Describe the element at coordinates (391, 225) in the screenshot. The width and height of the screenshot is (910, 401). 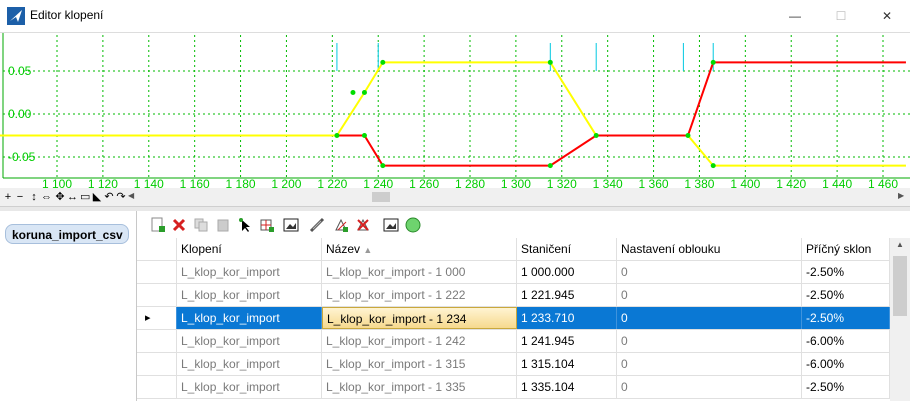
I see `view-image-icon` at that location.